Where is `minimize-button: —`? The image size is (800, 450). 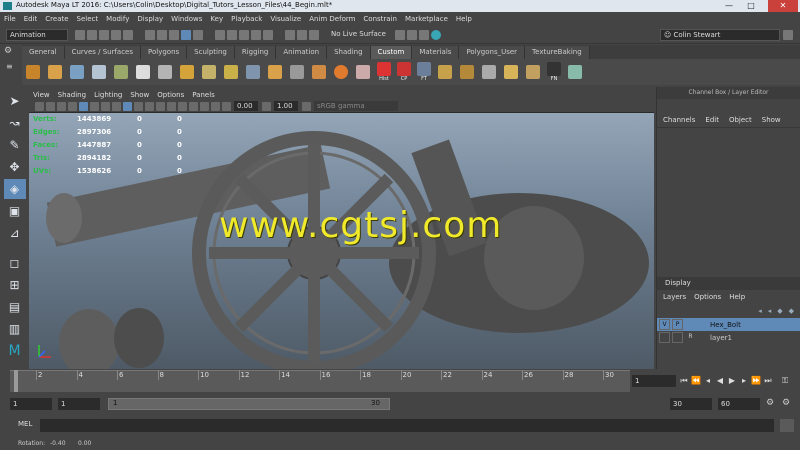
minimize-button: — is located at coordinates (729, 6).